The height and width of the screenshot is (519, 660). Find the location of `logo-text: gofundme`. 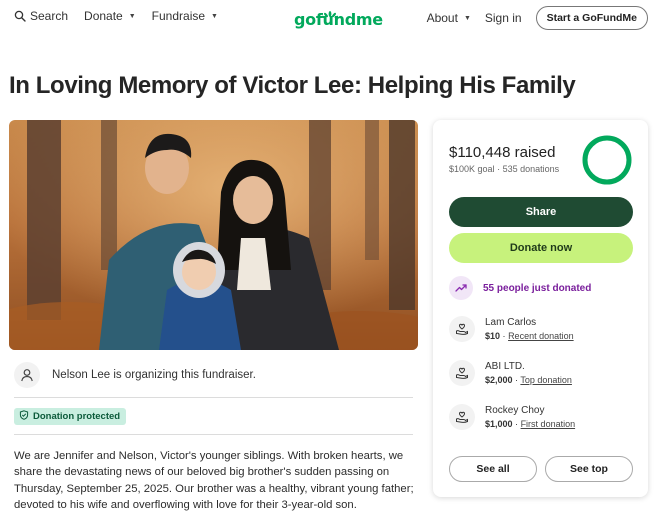

logo-text: gofundme is located at coordinates (338, 19).